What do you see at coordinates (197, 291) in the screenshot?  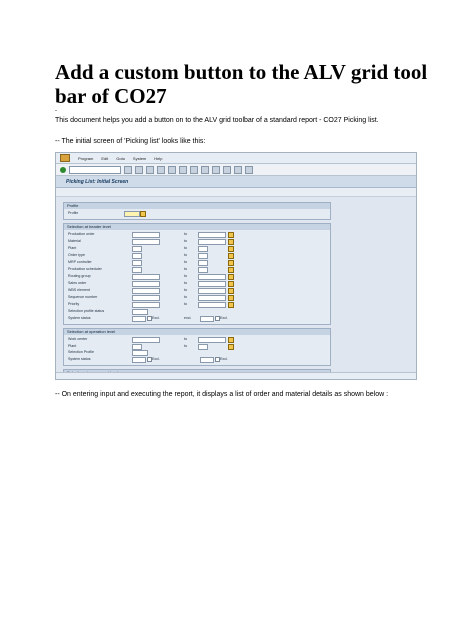 I see `header-field-row: WBS element to` at bounding box center [197, 291].